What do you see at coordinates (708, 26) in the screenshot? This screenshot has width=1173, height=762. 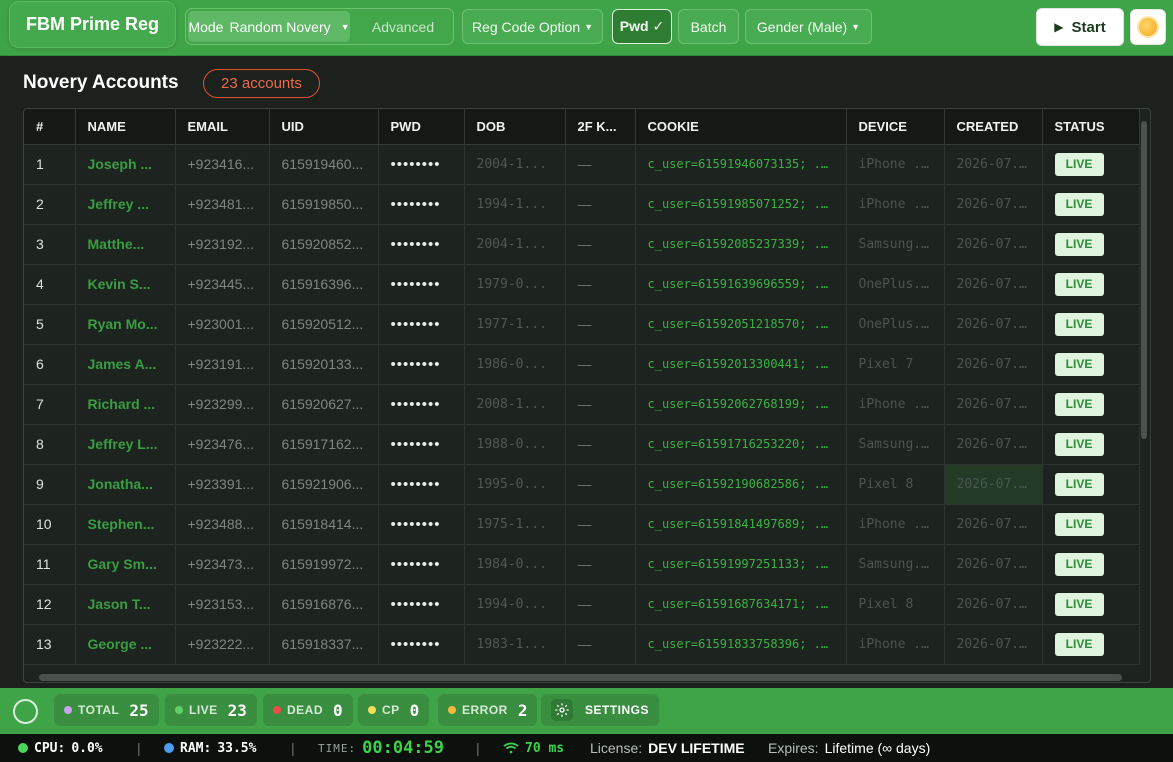 I see `batch-button: Batch` at bounding box center [708, 26].